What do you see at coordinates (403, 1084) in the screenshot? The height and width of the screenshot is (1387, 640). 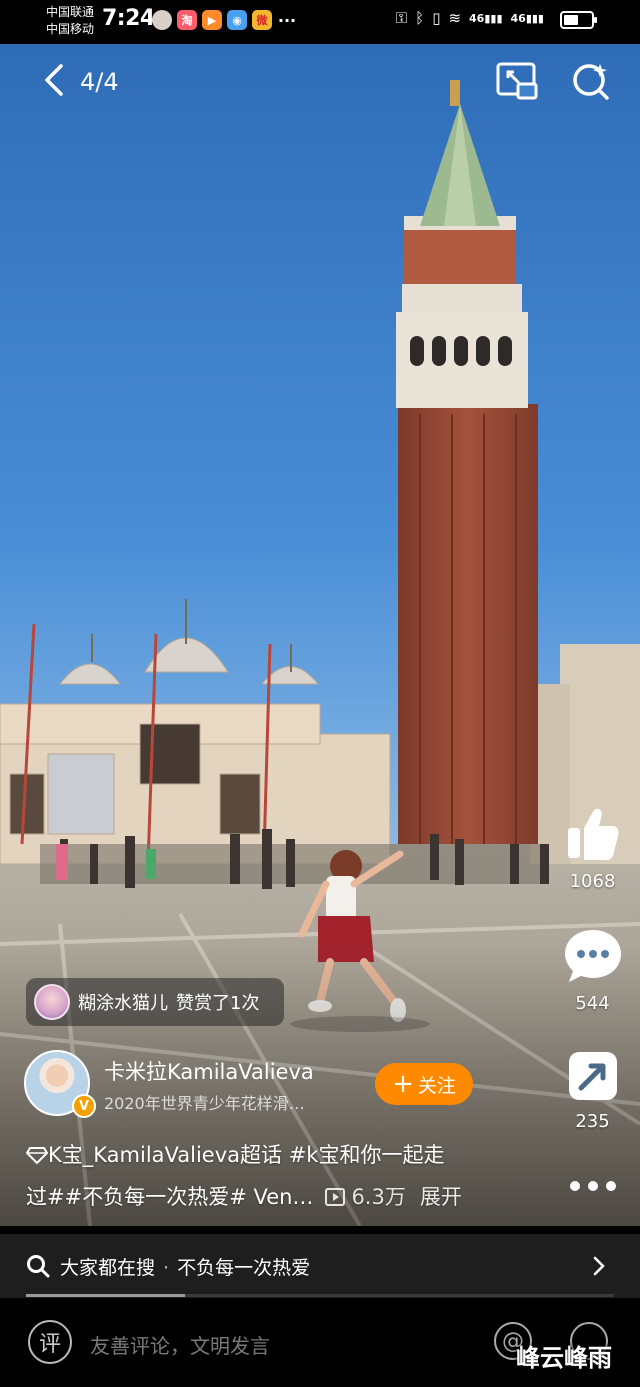 I see `plus-icon: +` at bounding box center [403, 1084].